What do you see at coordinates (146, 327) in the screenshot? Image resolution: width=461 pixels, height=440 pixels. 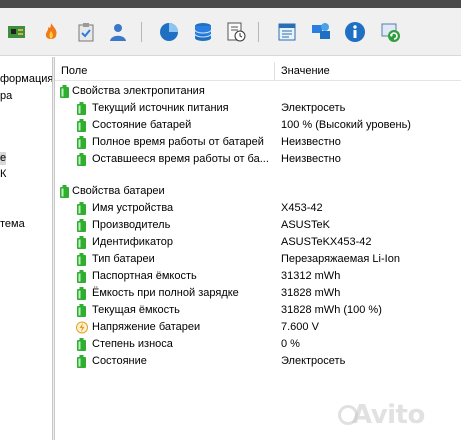 I see `property-name: Напряжение батареи` at bounding box center [146, 327].